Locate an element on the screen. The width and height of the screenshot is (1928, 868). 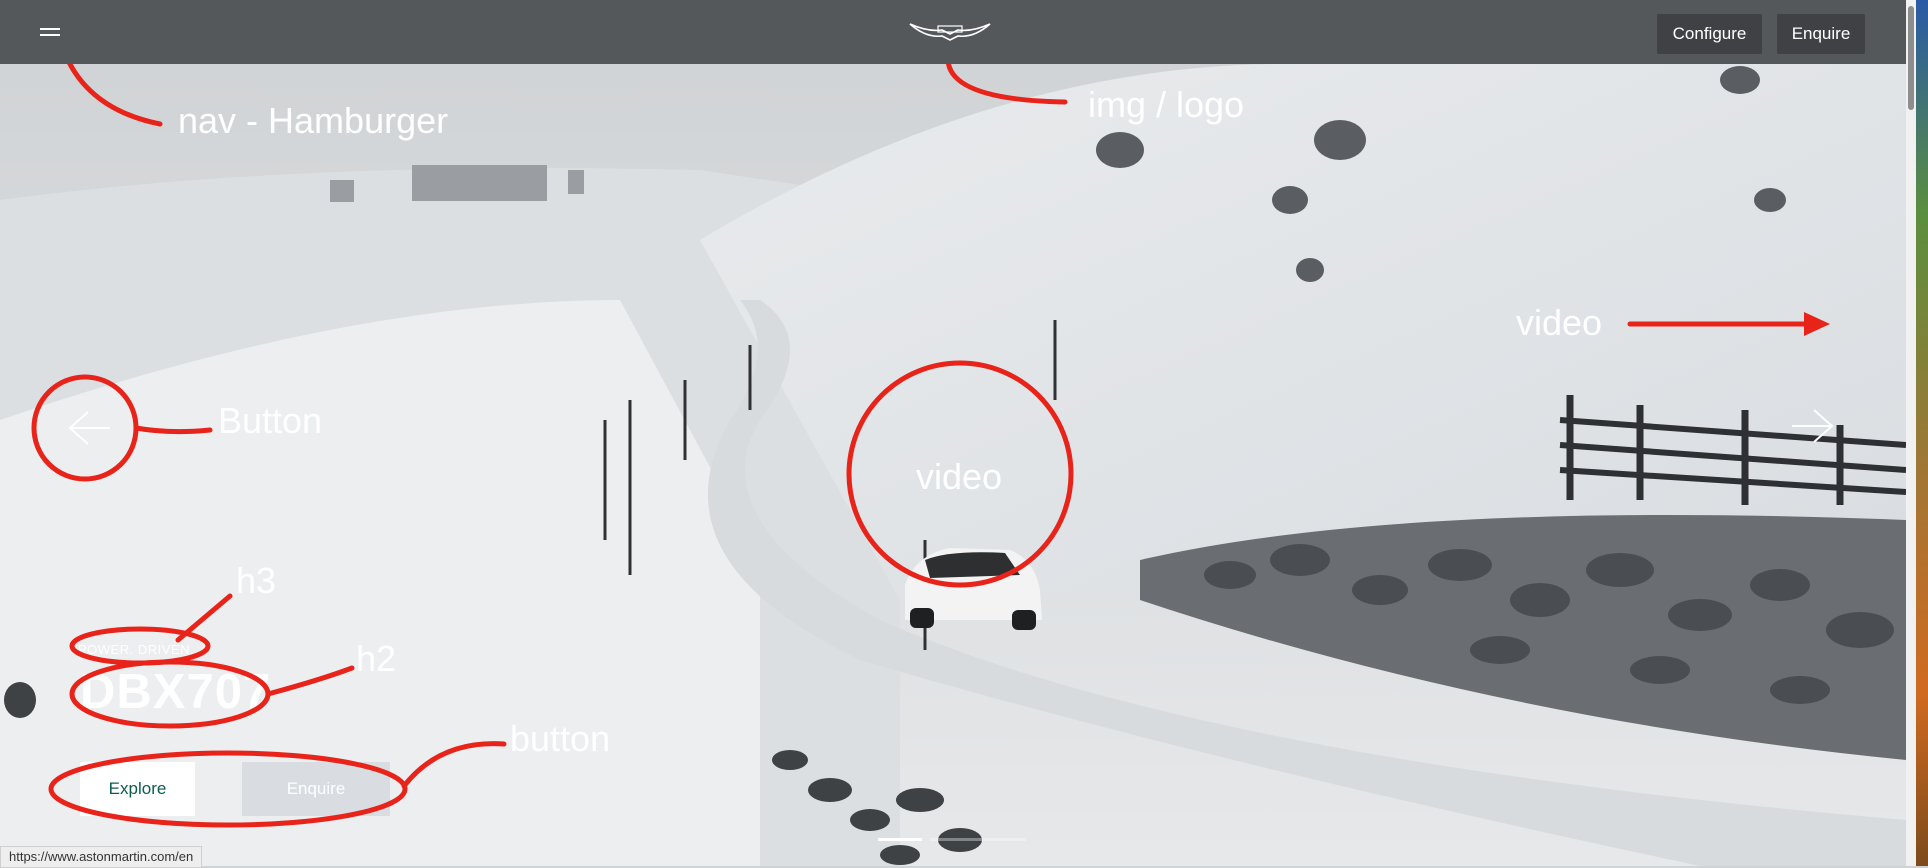
configure-button: Configure is located at coordinates (1709, 34).